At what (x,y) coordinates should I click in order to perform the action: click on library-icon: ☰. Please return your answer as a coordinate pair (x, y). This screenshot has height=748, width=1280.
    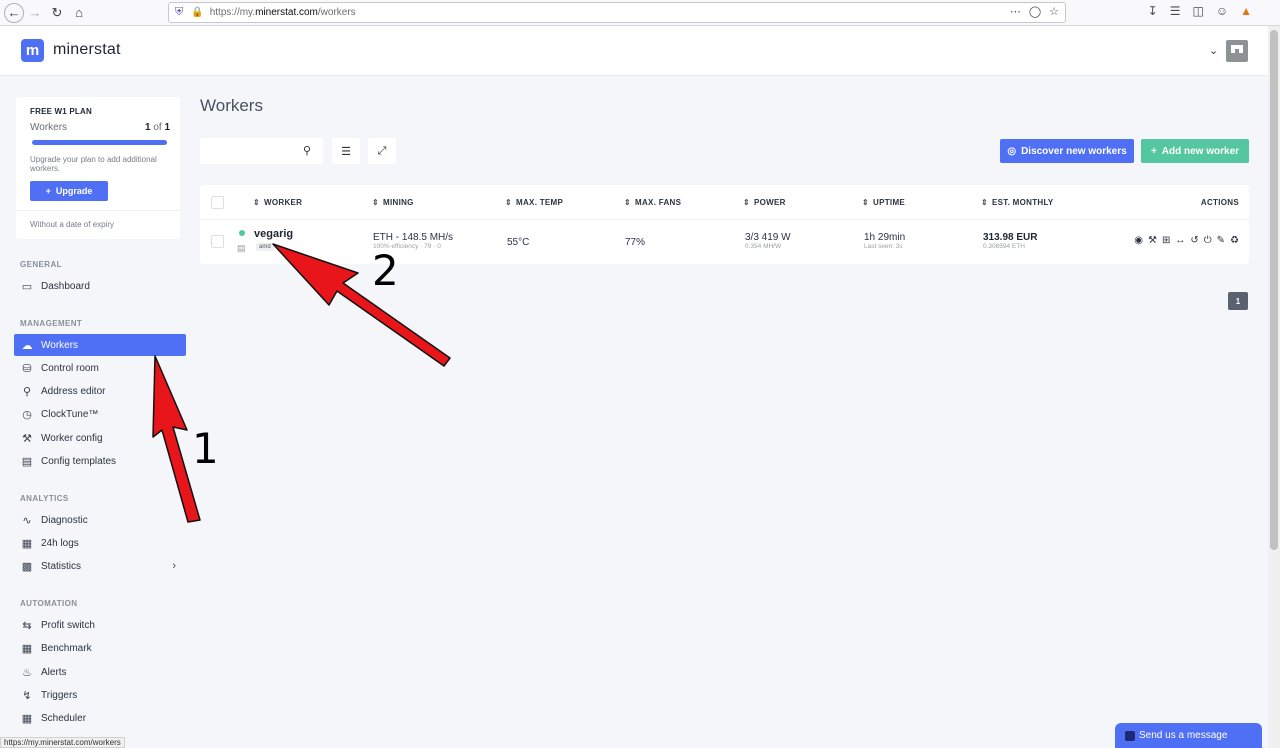
    Looking at the image, I should click on (1175, 11).